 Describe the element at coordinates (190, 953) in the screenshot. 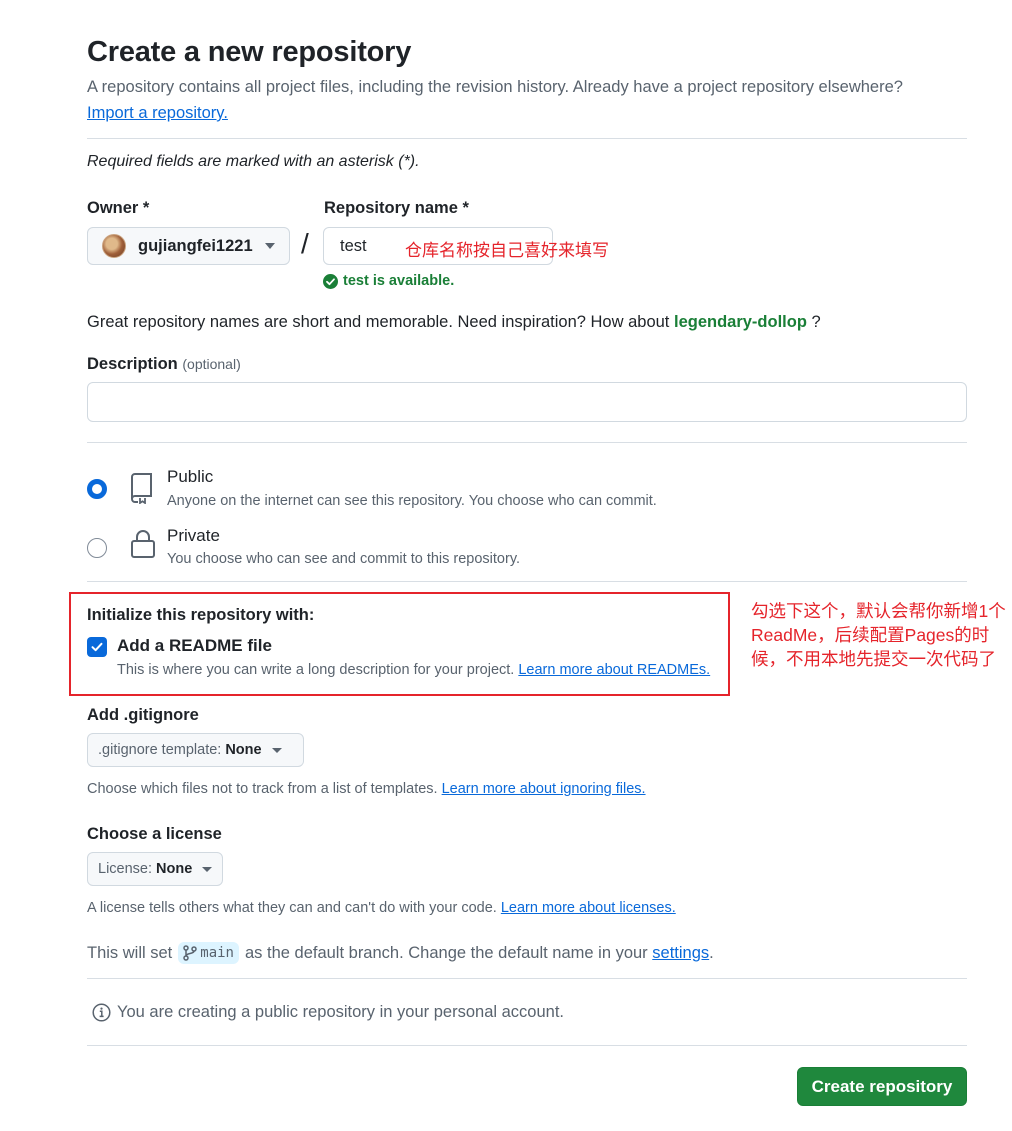

I see `git-branch-icon` at that location.